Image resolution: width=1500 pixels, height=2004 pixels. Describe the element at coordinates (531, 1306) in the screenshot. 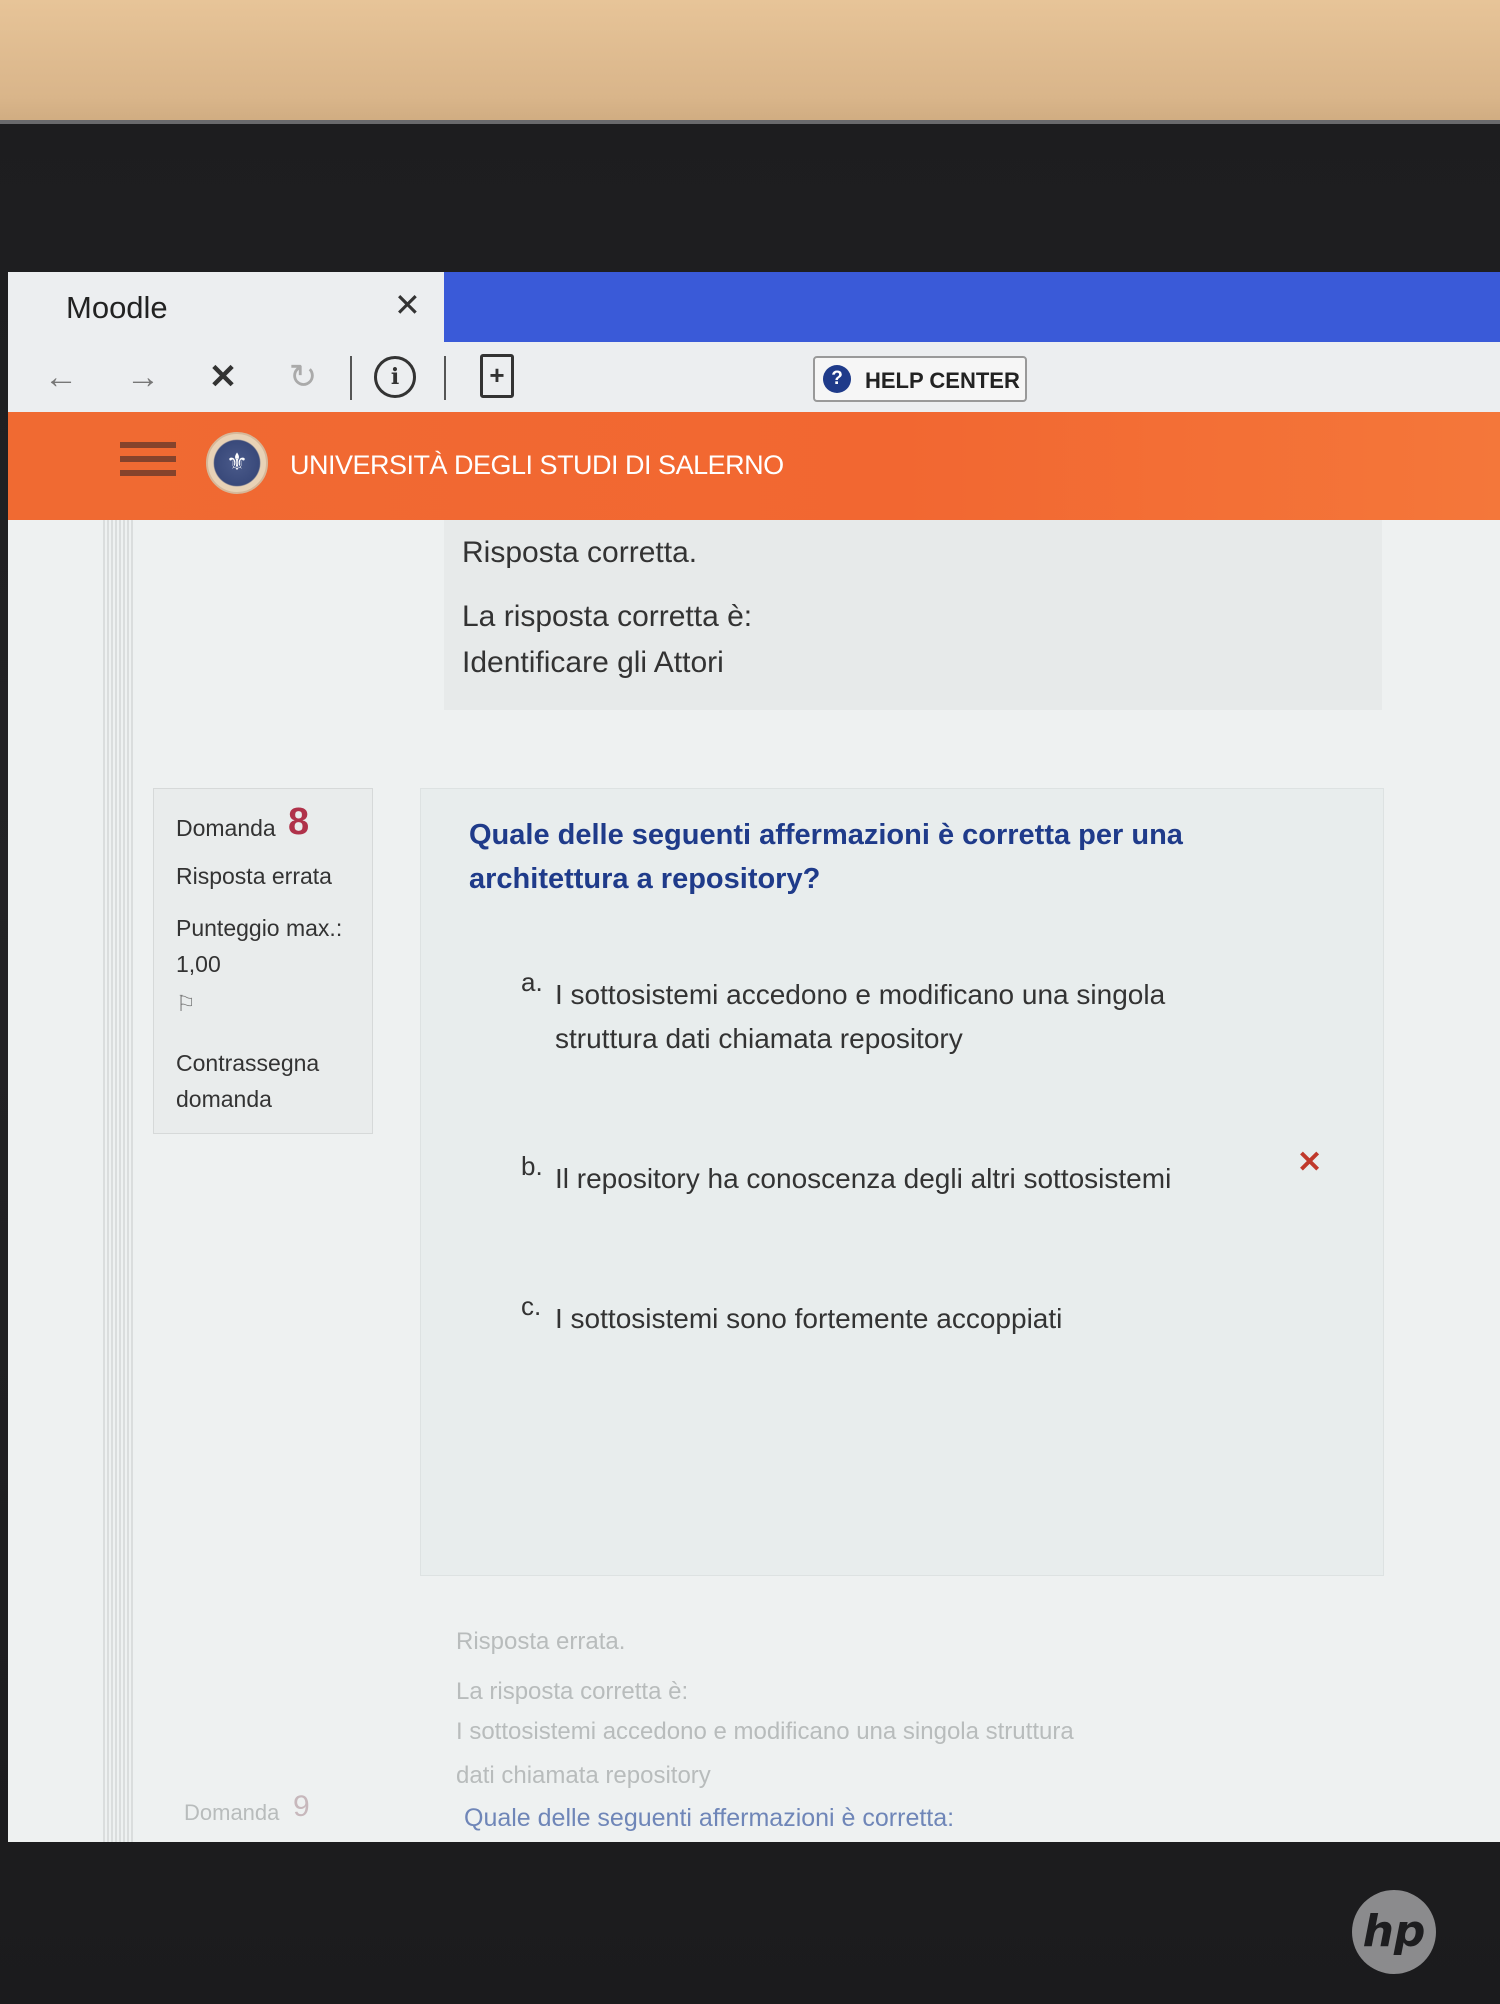

I see `option-letter: c.` at that location.